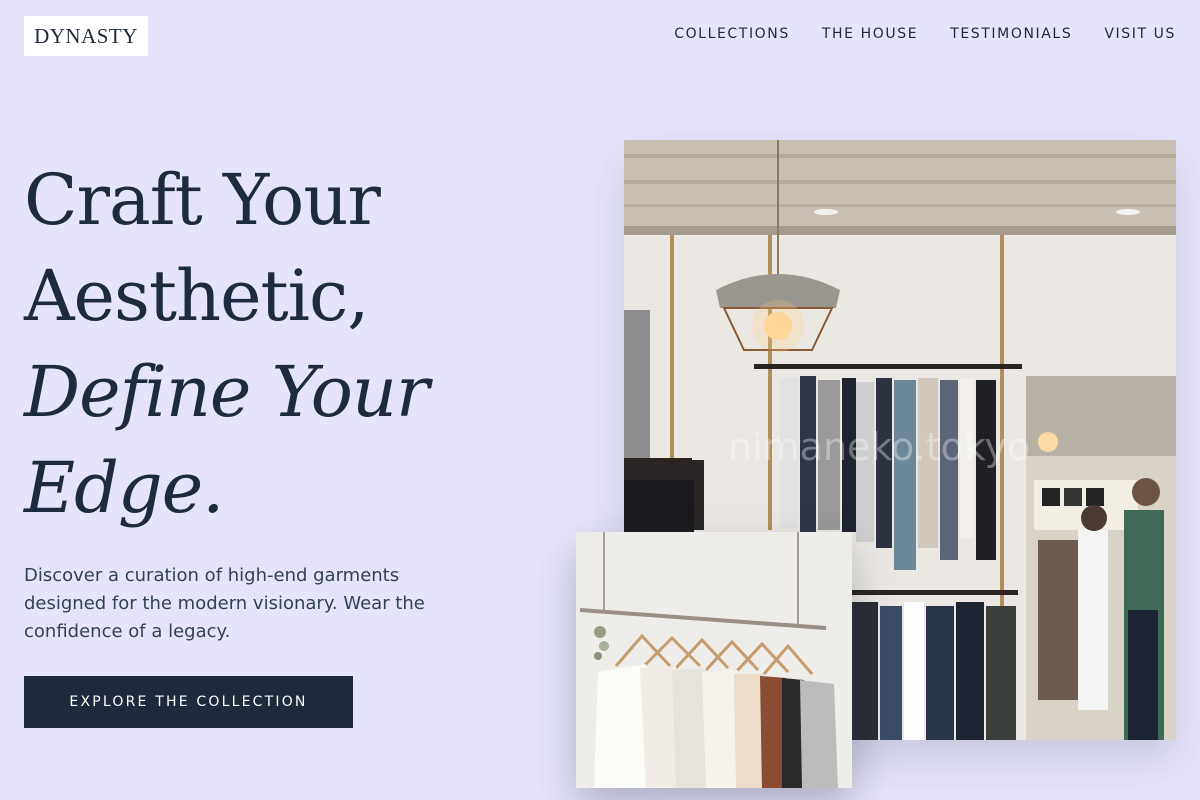 This screenshot has height=800, width=1200. Describe the element at coordinates (879, 447) in the screenshot. I see `watermark-text: nimaneko.tokyo` at that location.